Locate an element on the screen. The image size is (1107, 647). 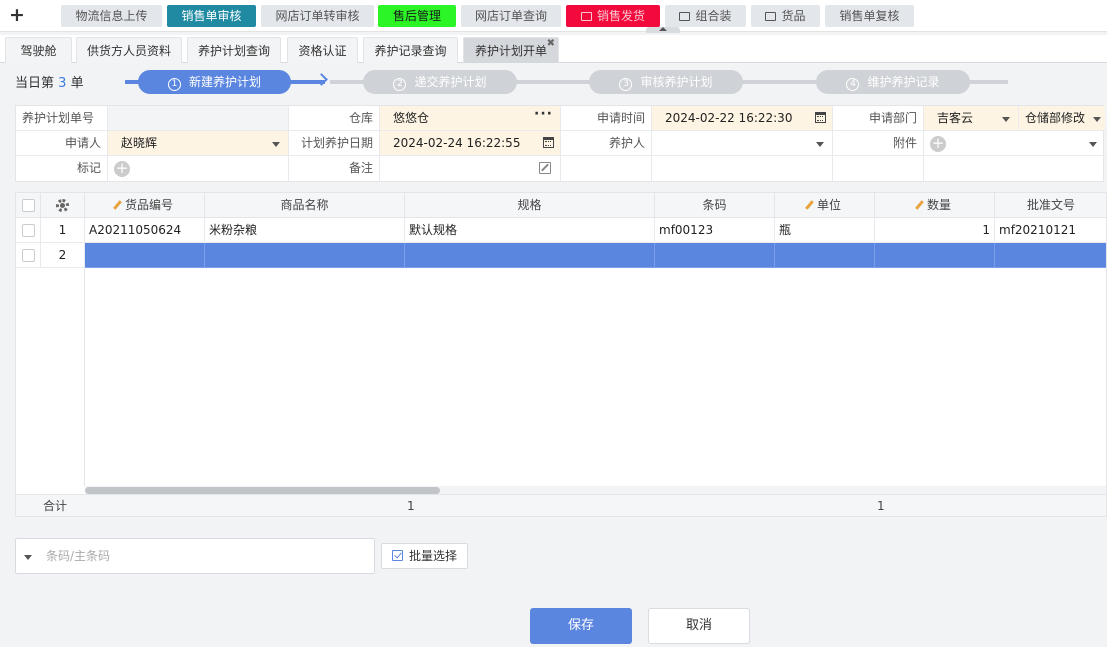
toolbar-button-sales-review: 销售单审核 is located at coordinates (211, 16).